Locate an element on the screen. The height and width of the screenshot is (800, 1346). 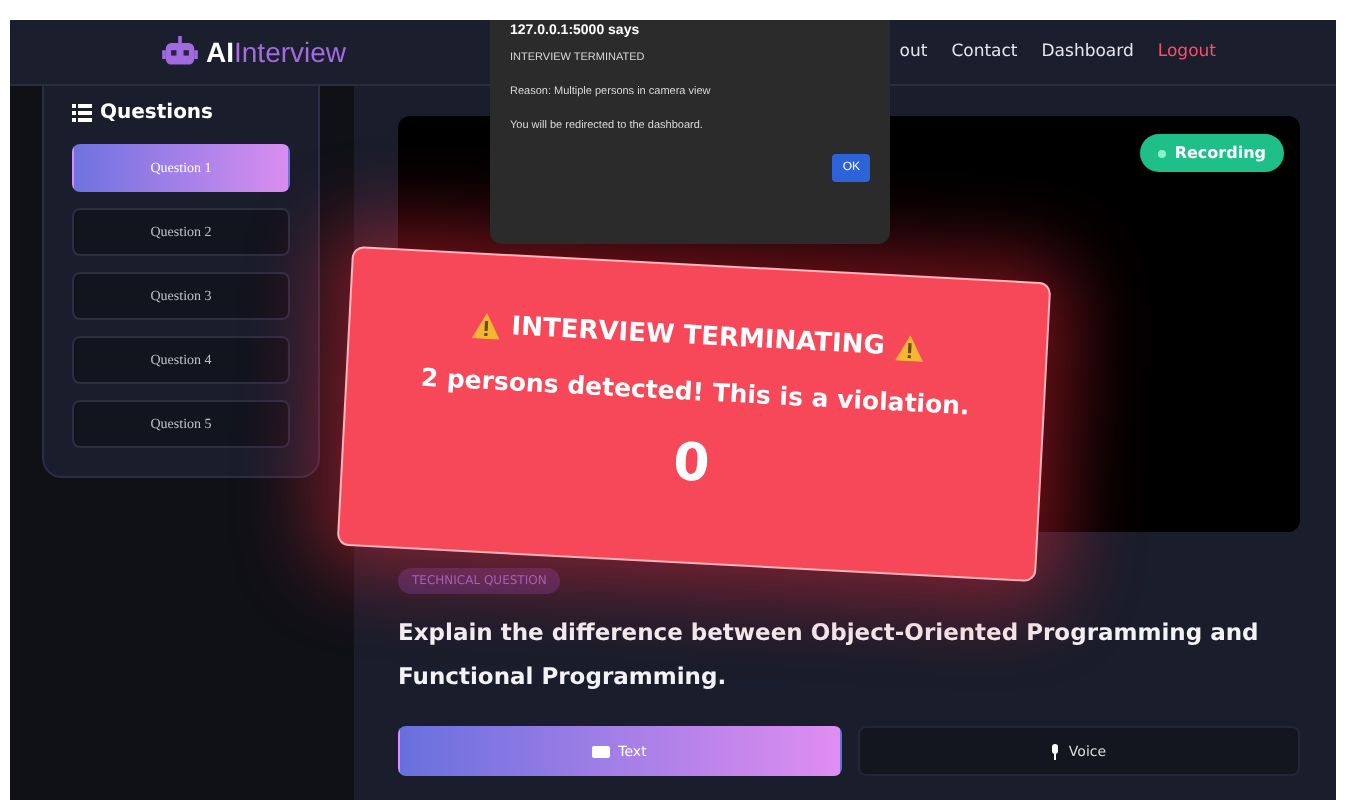
robot-icon is located at coordinates (180, 52).